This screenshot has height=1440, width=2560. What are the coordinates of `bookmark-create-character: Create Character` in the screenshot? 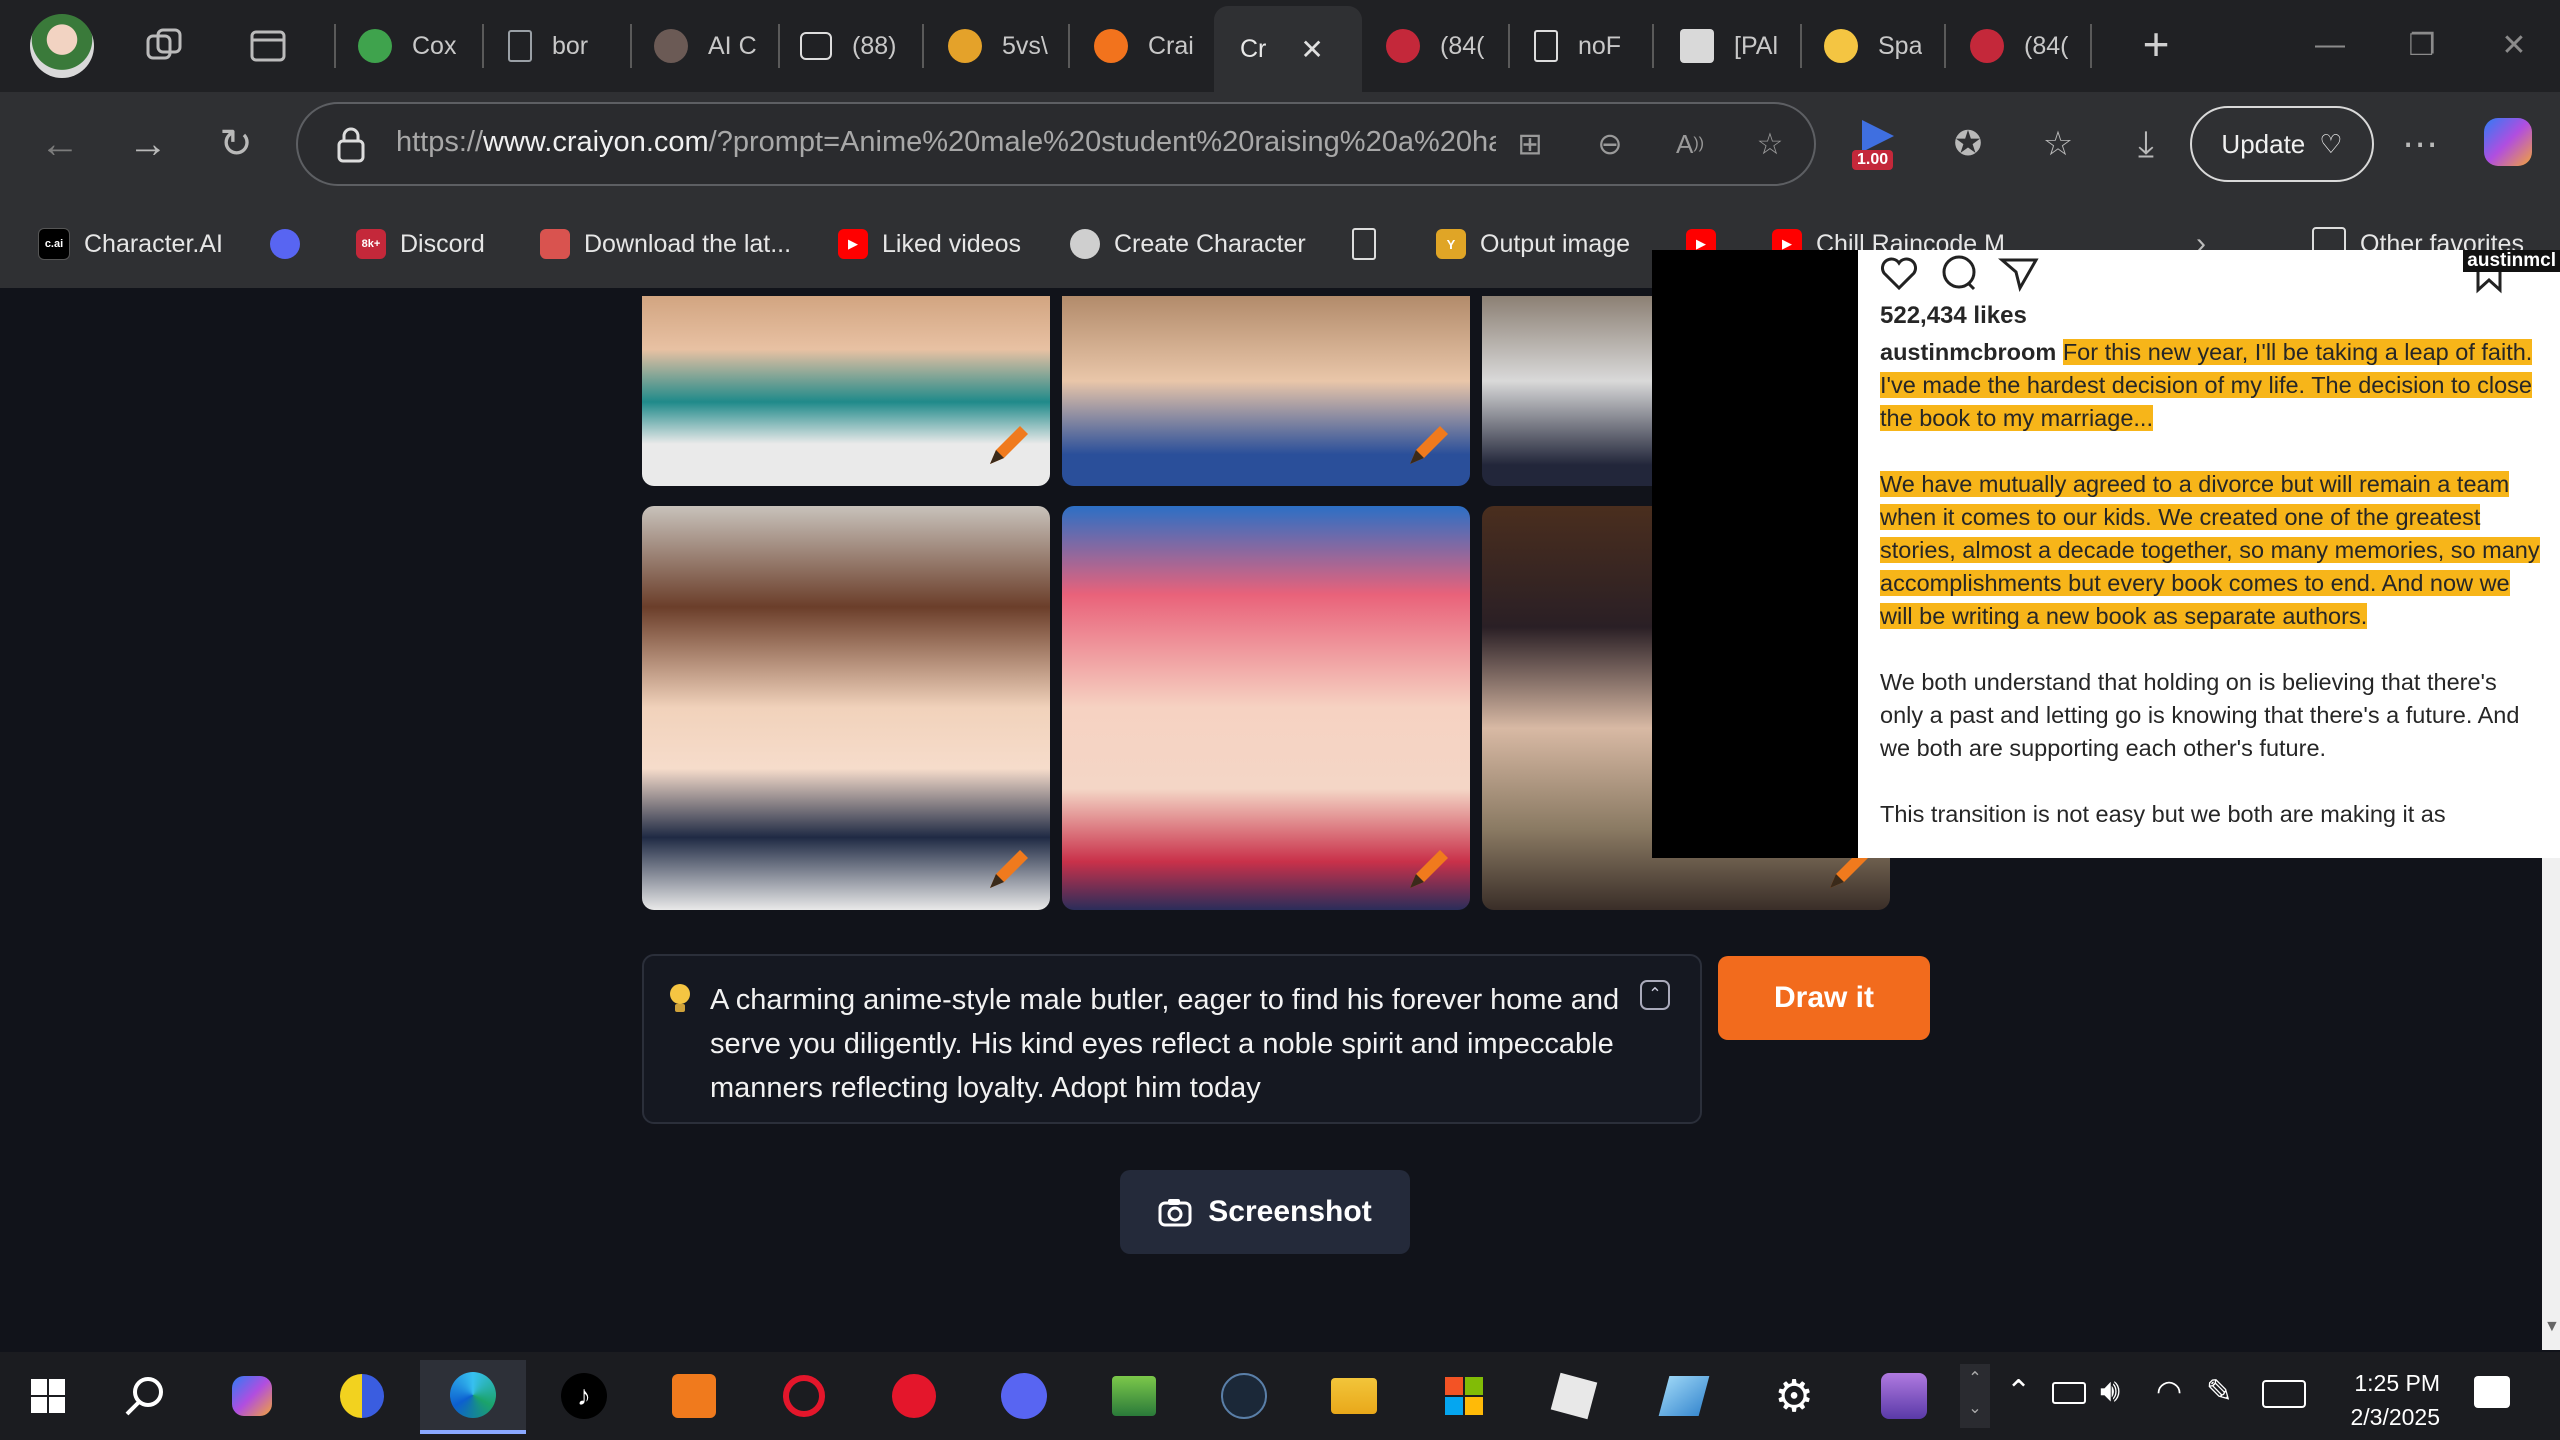 It's located at (1188, 244).